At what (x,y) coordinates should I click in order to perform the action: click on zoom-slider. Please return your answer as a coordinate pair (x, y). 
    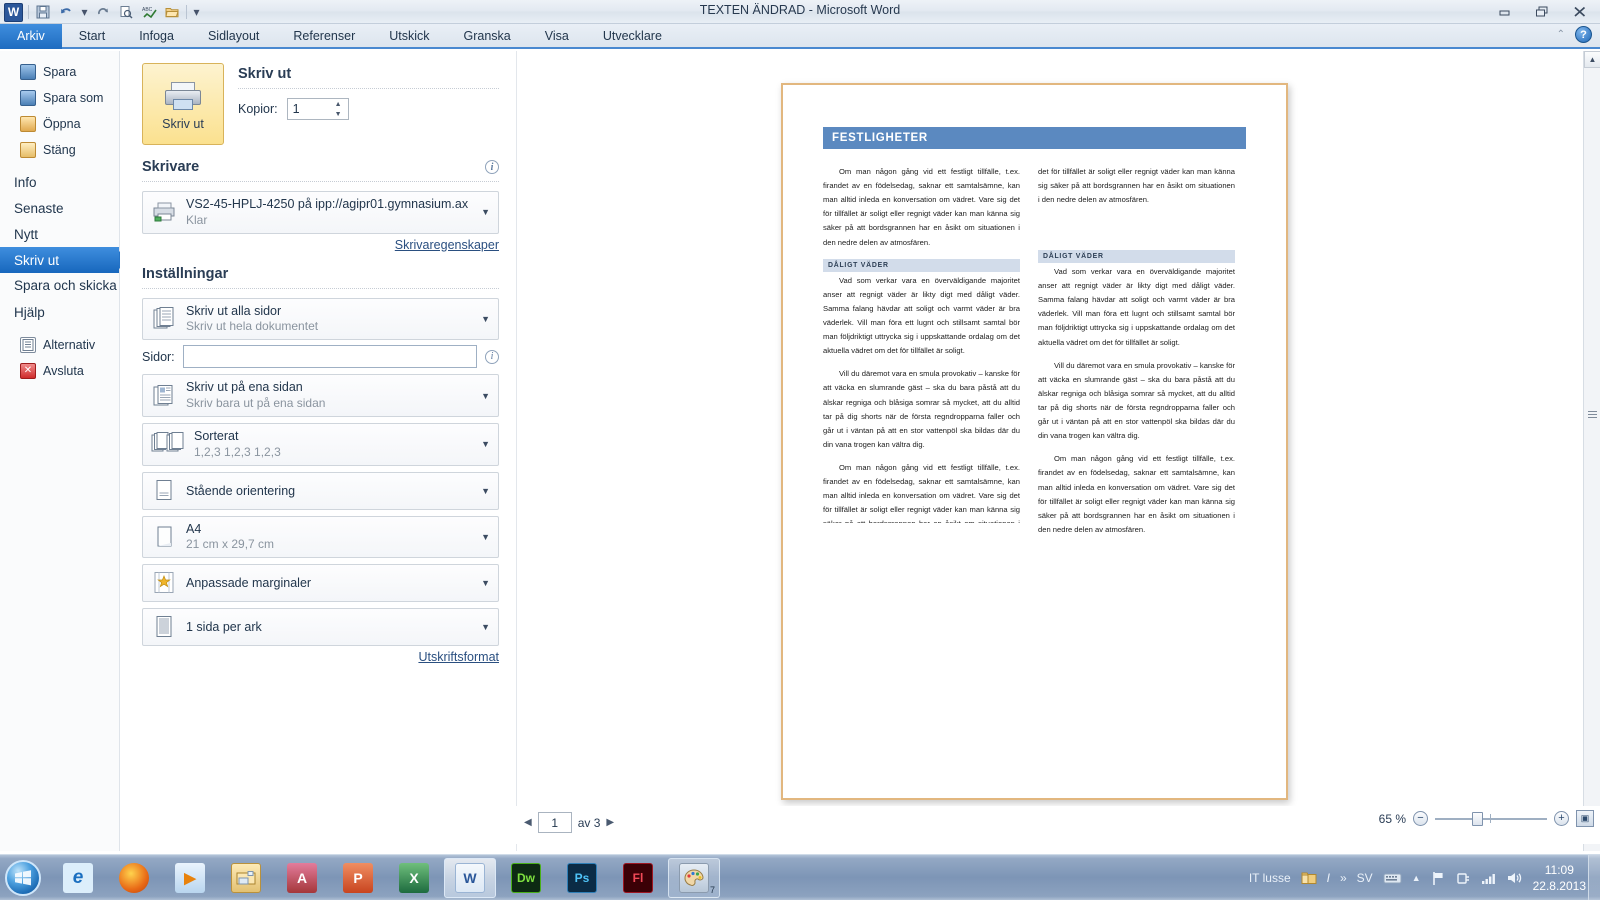
    Looking at the image, I should click on (1491, 818).